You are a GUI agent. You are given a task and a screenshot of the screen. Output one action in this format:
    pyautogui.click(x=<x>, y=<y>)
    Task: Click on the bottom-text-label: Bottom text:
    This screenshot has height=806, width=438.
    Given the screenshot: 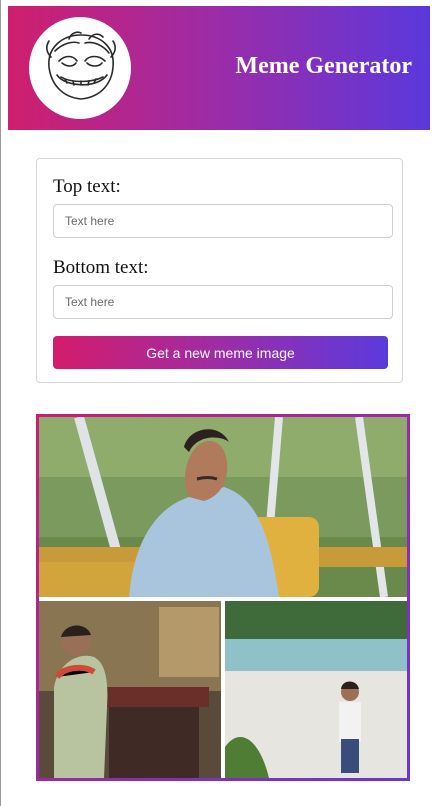 What is the action you would take?
    pyautogui.click(x=101, y=267)
    